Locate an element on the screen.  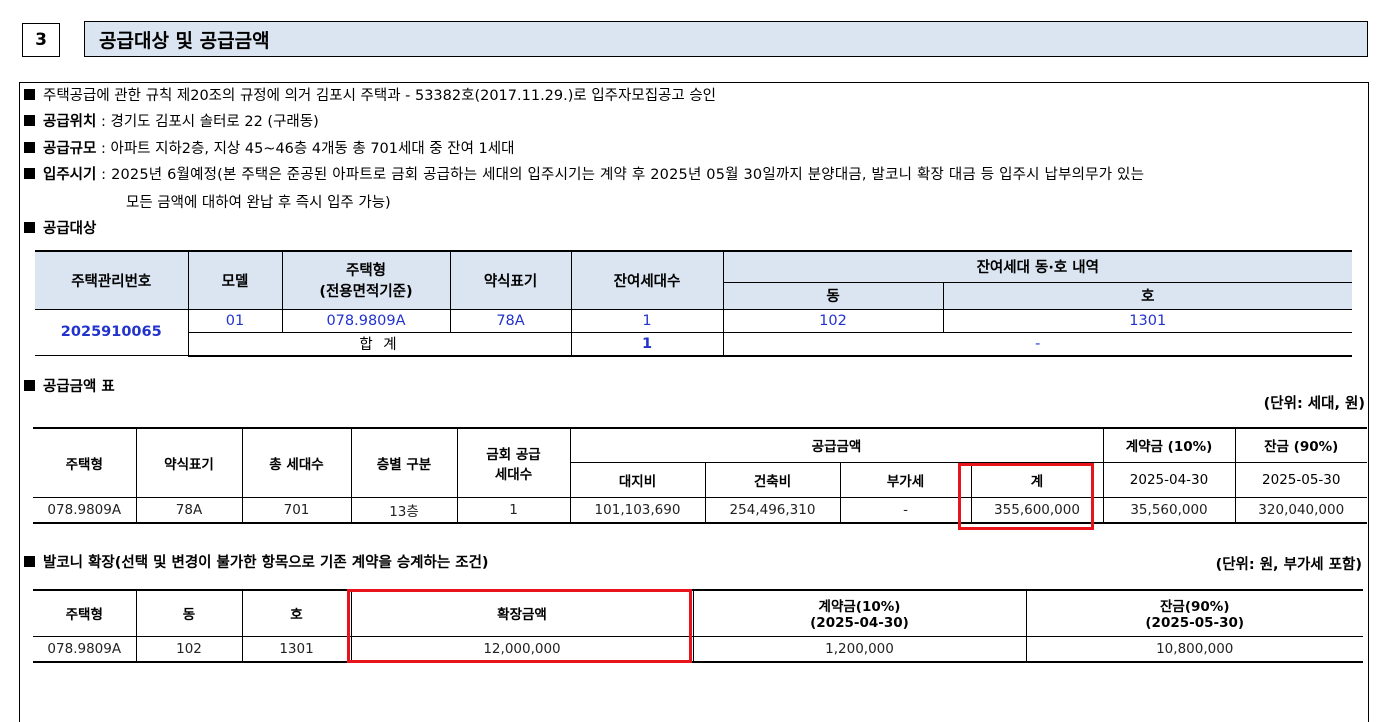
balcony-heading: 발코니 확장(선택 및 변경이 불가한 항목으로 기존 계약을 승계하는 조건) is located at coordinates (256, 563).